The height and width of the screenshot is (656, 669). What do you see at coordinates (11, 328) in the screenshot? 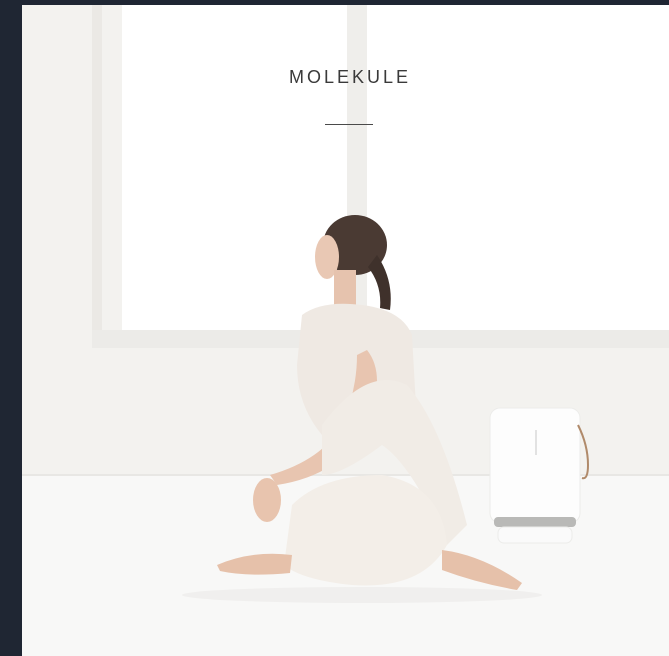
I see `left-frame-border` at bounding box center [11, 328].